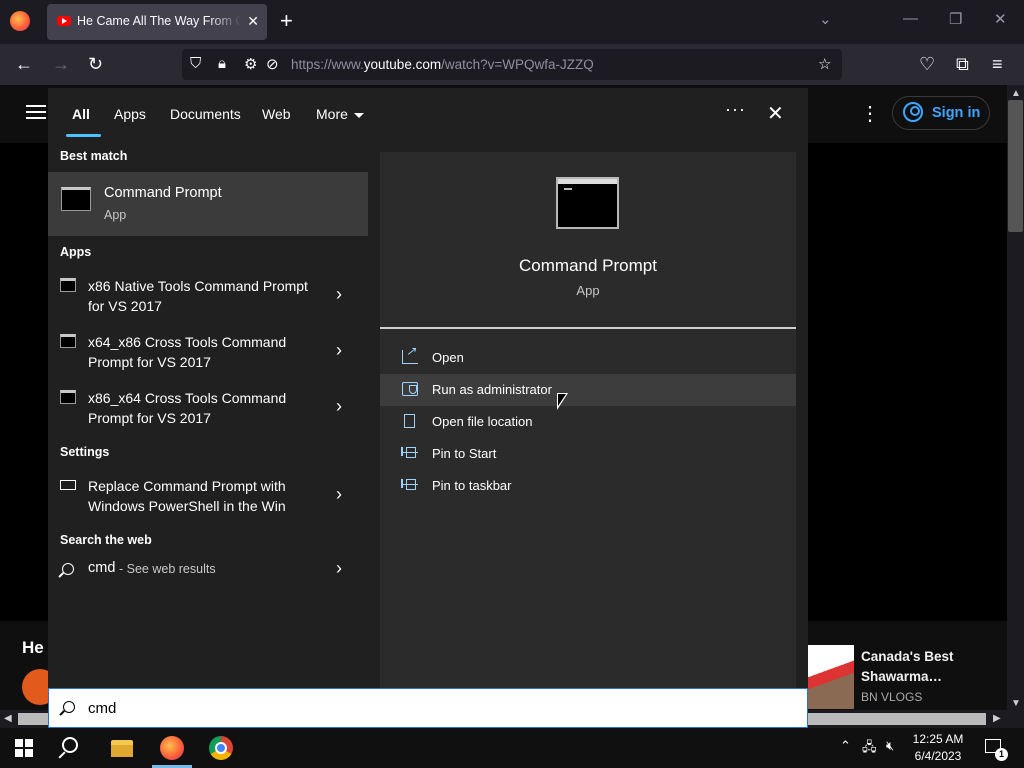 This screenshot has height=768, width=1024. What do you see at coordinates (997, 64) in the screenshot?
I see `app-menu-icon: ≡` at bounding box center [997, 64].